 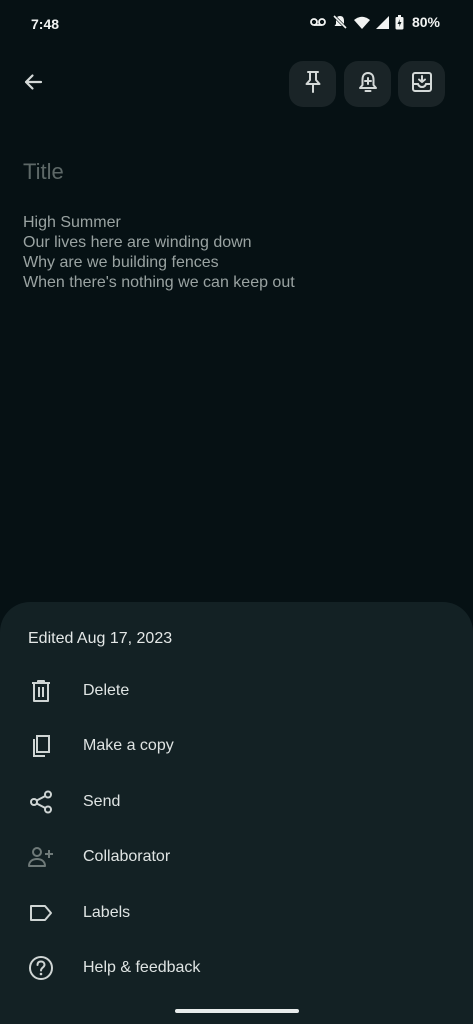 I want to click on menu-item-labels: Labels, so click(x=236, y=913).